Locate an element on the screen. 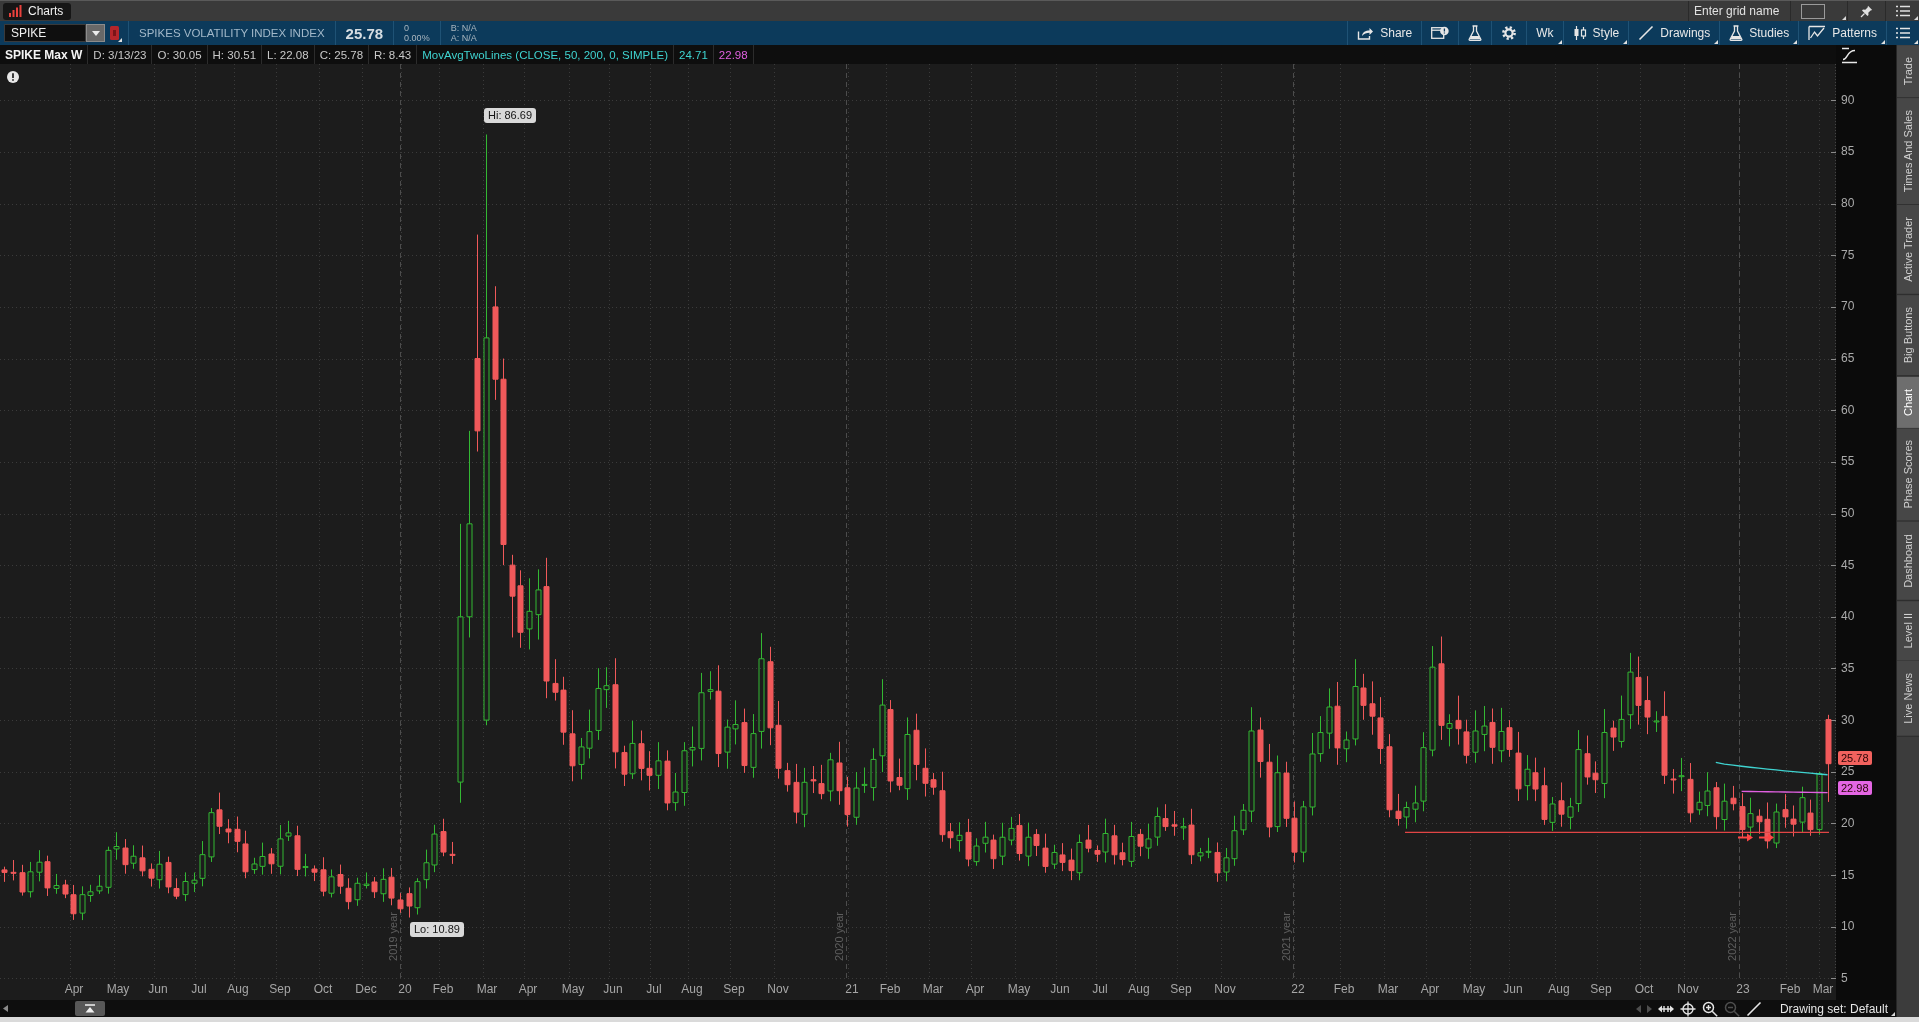 Image resolution: width=1919 pixels, height=1022 pixels. side-tab: Level II is located at coordinates (1908, 631).